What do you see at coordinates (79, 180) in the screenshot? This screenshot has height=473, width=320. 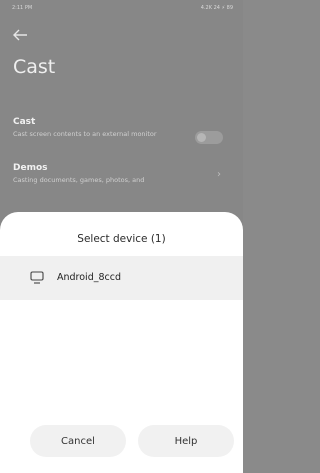 I see `setting-description: Casting documents, games, photos, and` at bounding box center [79, 180].